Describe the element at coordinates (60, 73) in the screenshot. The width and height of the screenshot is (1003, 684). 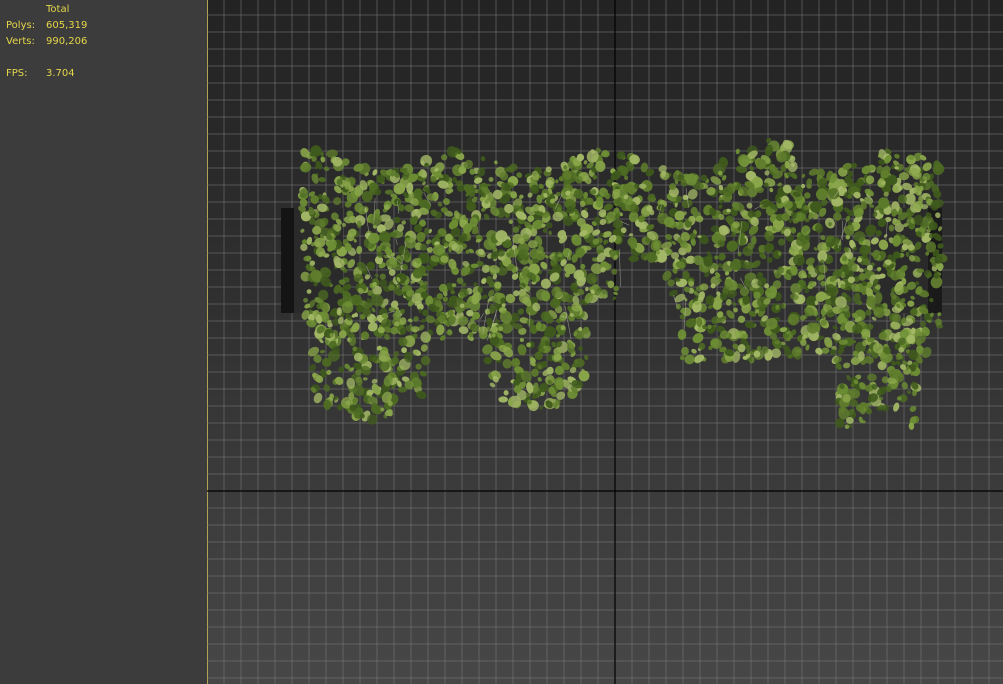
I see `fps-value: 3.704` at that location.